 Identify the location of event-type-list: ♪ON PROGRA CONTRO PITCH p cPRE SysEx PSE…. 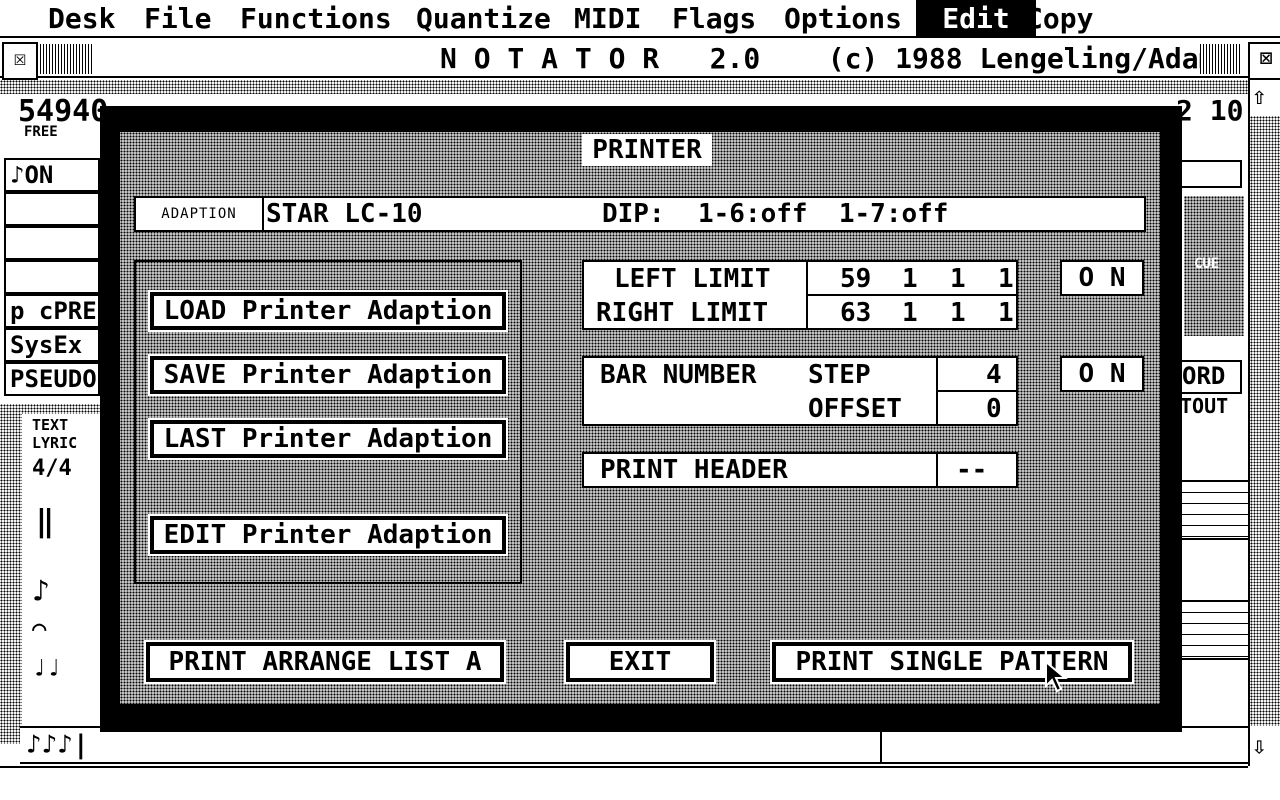
(52, 278).